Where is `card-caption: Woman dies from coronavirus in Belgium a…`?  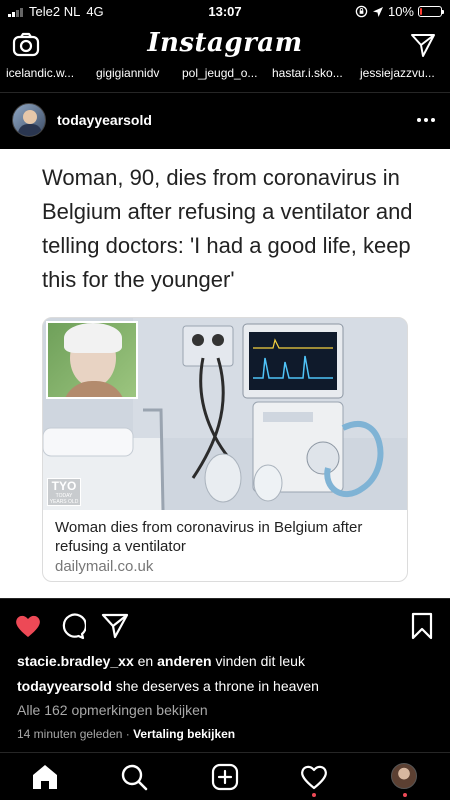 card-caption: Woman dies from coronavirus in Belgium a… is located at coordinates (209, 537).